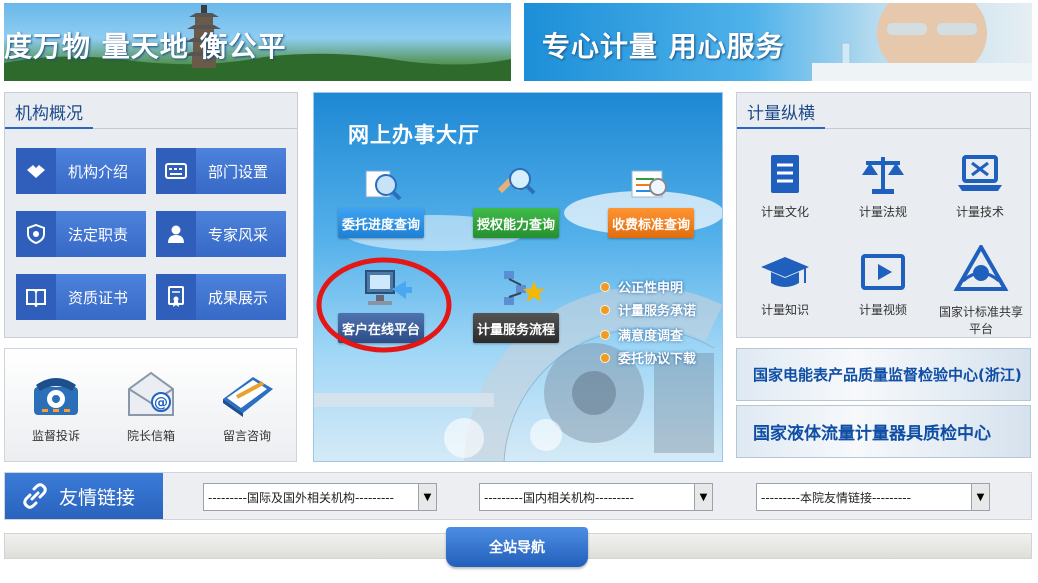 The width and height of the screenshot is (1038, 583). I want to click on metrology-knowledge-label: 计量知识, so click(784, 310).